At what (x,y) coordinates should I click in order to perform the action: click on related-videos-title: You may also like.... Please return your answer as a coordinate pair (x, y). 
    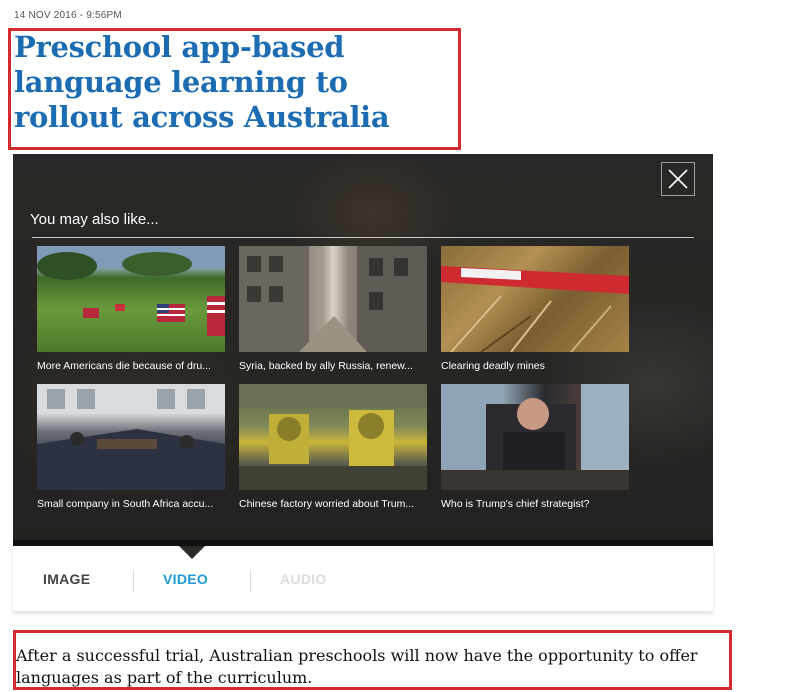
    Looking at the image, I should click on (94, 219).